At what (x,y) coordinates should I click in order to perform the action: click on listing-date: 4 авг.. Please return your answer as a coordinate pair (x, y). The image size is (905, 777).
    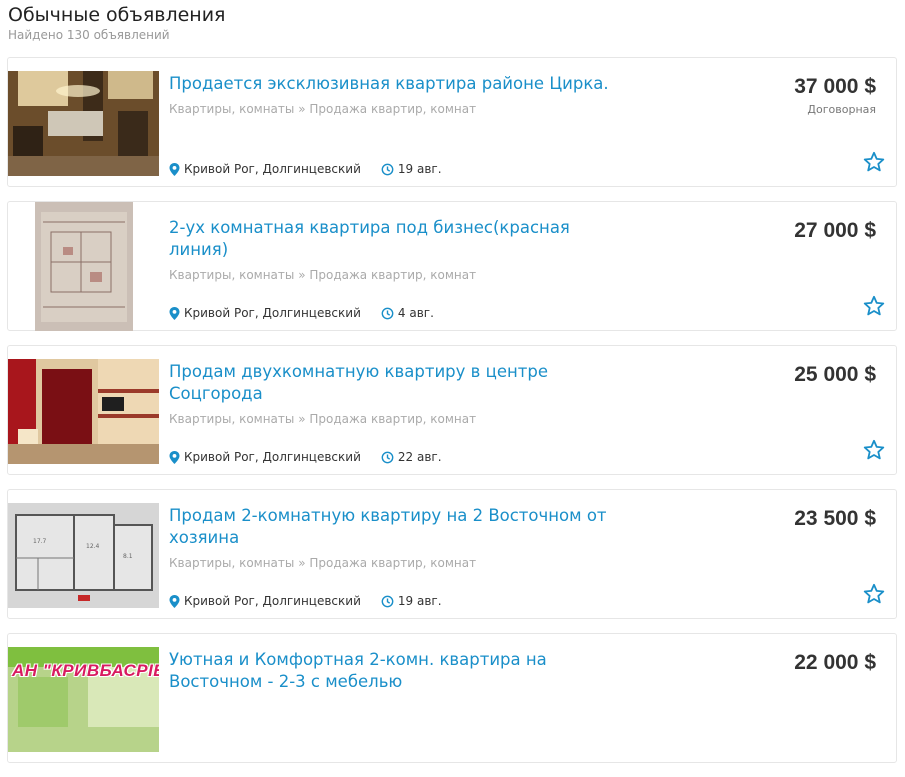
    Looking at the image, I should click on (415, 313).